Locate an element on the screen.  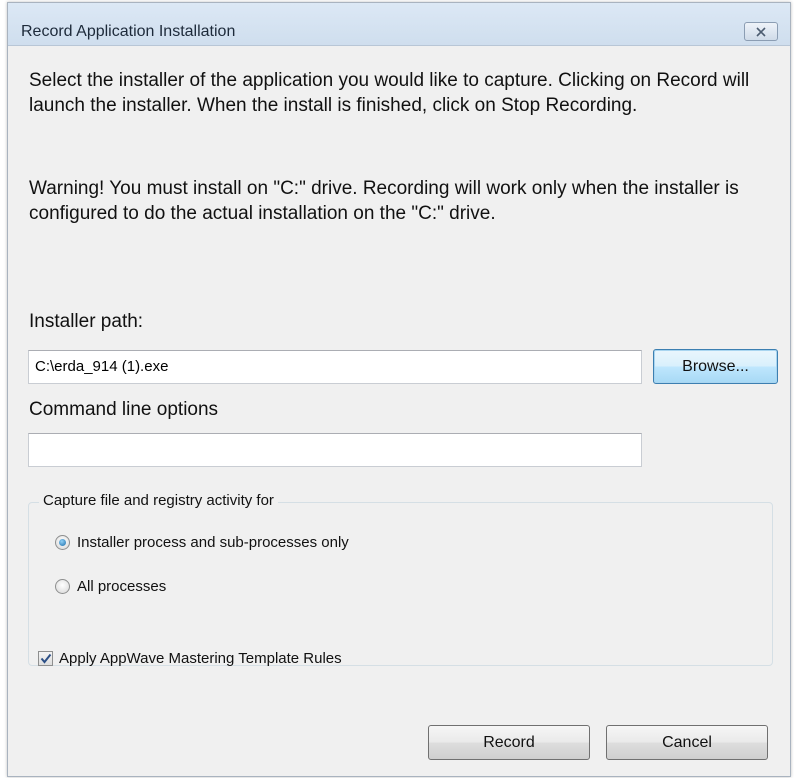
template-rules-label: Apply AppWave Mastering Template Rules is located at coordinates (200, 658).